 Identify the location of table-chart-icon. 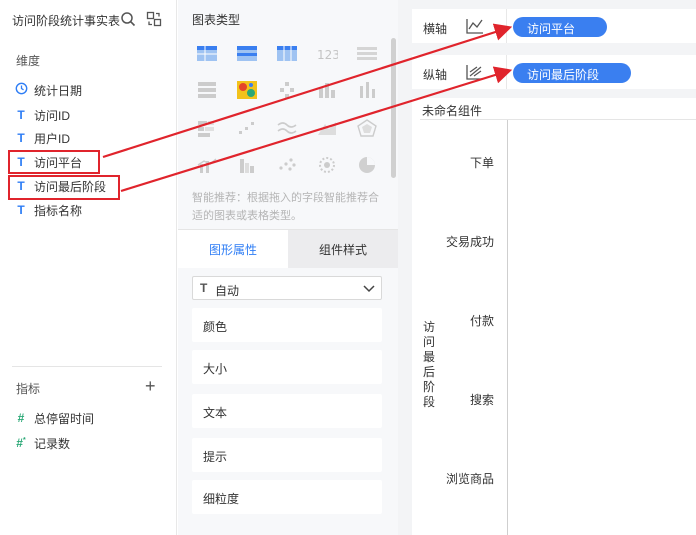
(207, 54).